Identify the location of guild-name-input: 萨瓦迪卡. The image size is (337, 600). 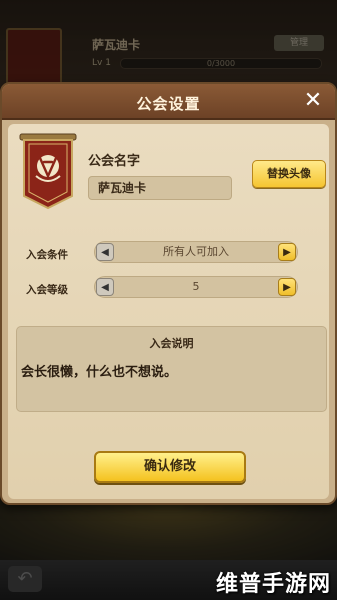
(160, 188).